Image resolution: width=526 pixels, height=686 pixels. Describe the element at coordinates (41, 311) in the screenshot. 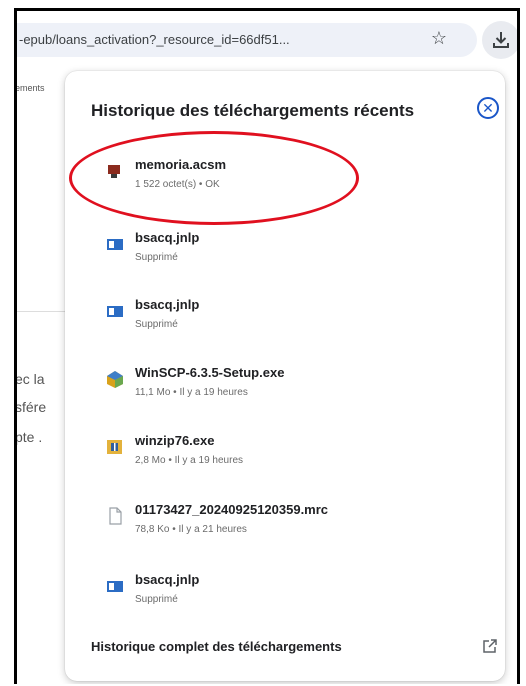

I see `page-divider` at that location.